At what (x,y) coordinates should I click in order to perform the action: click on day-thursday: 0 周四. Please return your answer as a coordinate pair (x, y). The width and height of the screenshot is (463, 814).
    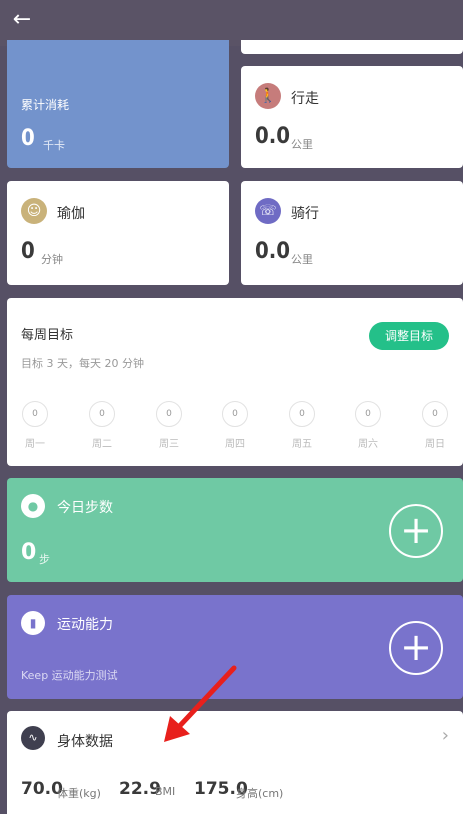
    Looking at the image, I should click on (235, 425).